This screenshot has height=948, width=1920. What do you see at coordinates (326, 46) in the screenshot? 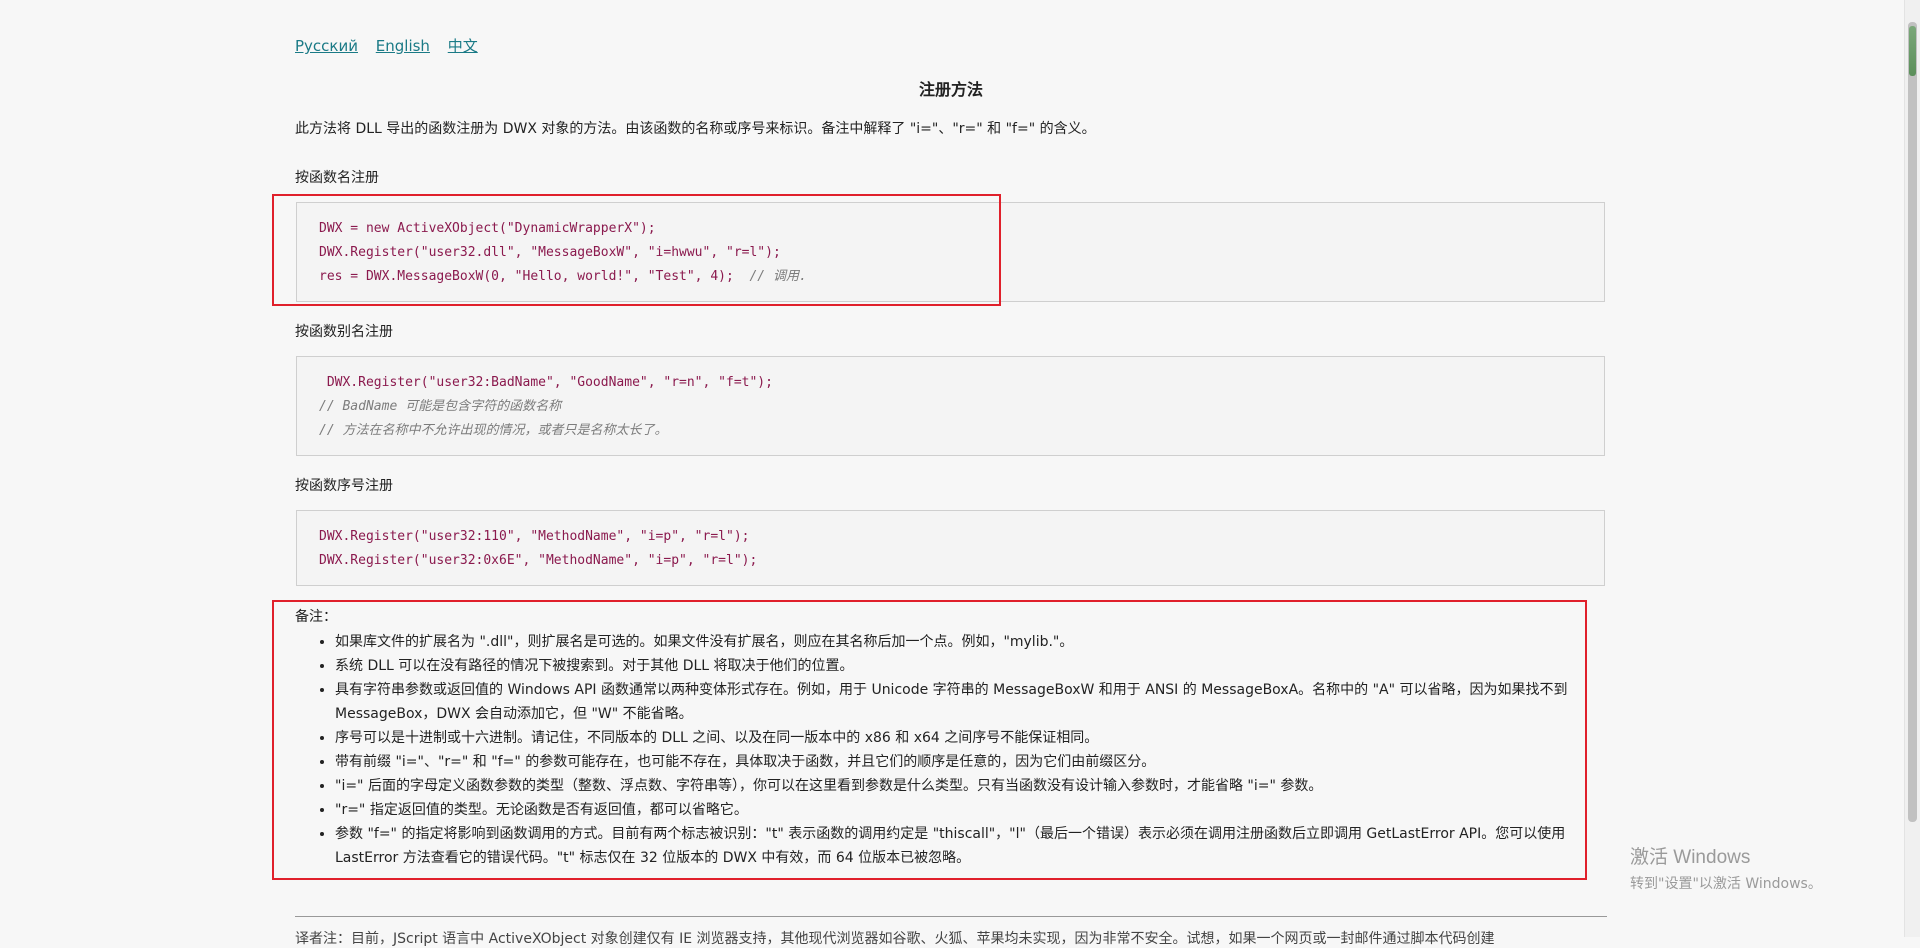
I see `lang-link-russian: Русский` at bounding box center [326, 46].